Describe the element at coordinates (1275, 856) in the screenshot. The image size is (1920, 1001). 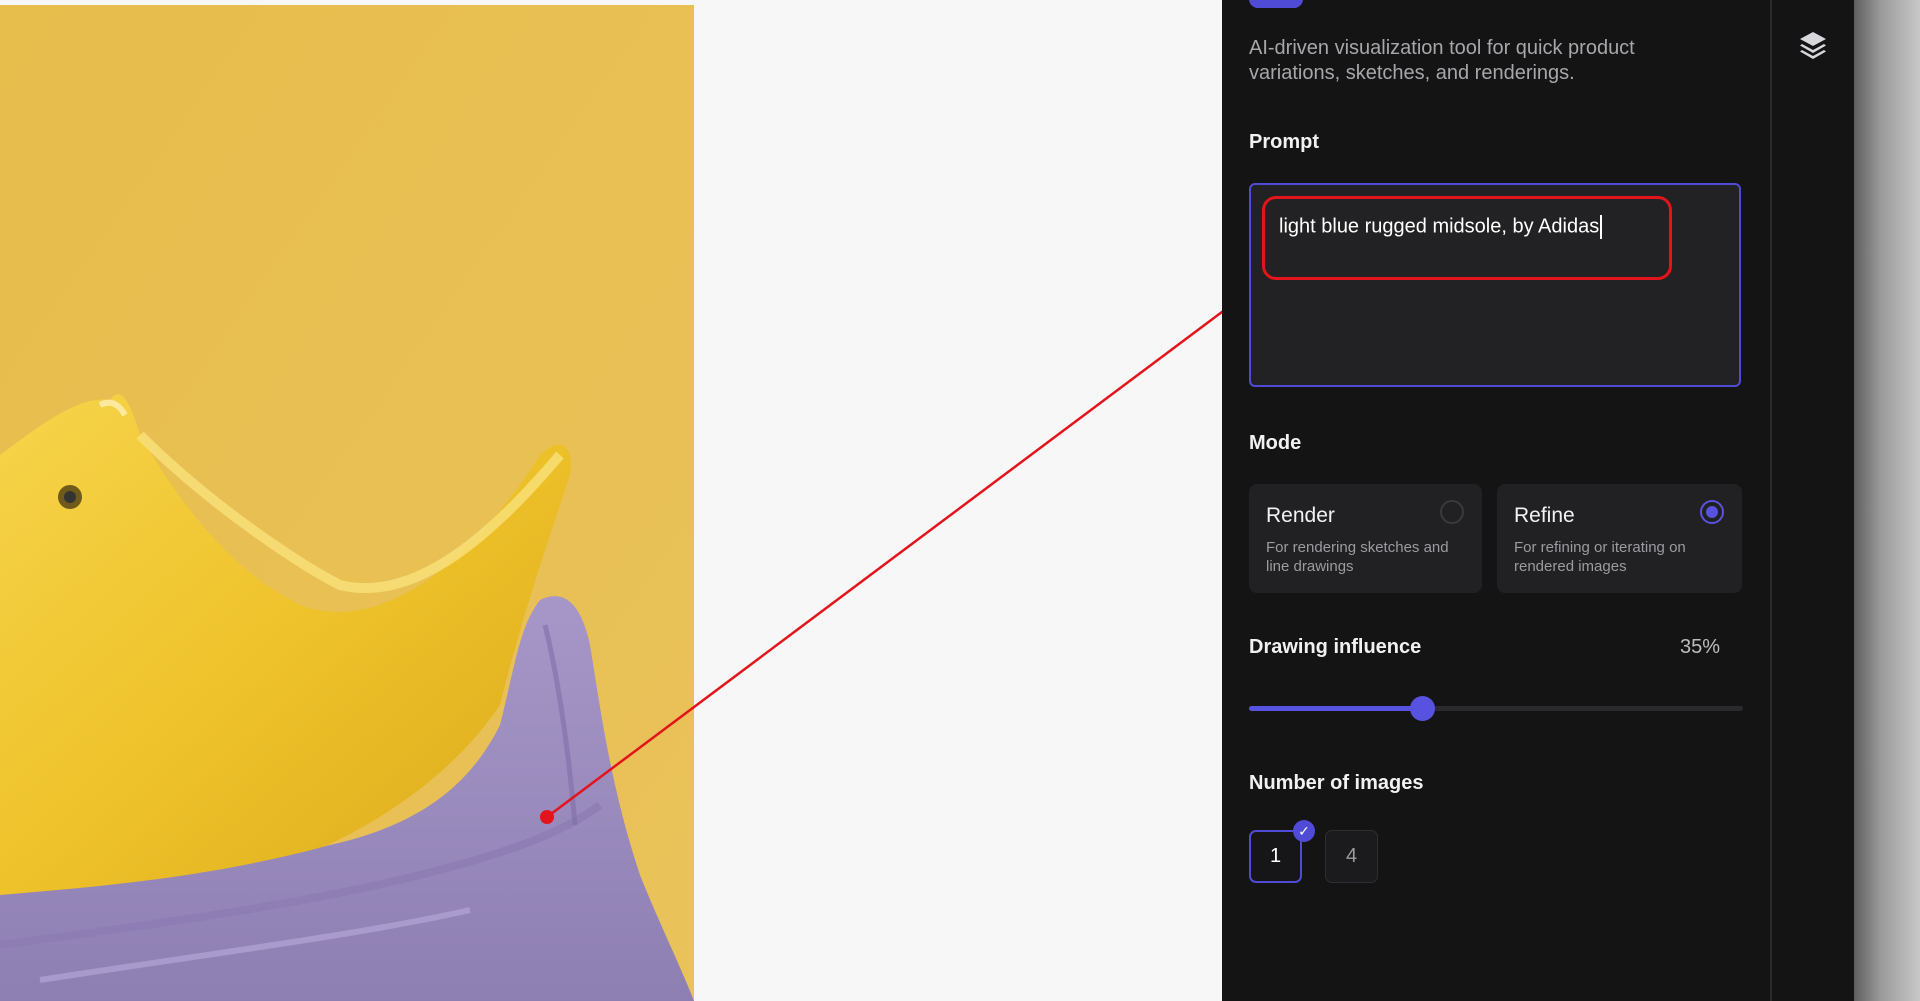
I see `image-count-1: 1` at that location.